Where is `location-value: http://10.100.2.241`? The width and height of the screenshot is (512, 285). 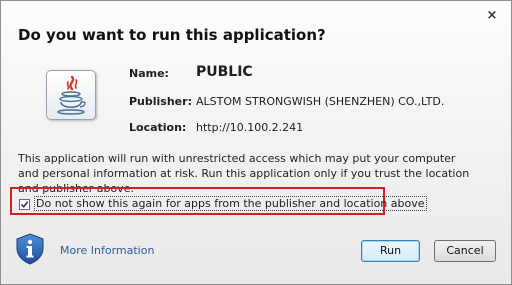 location-value: http://10.100.2.241 is located at coordinates (250, 127).